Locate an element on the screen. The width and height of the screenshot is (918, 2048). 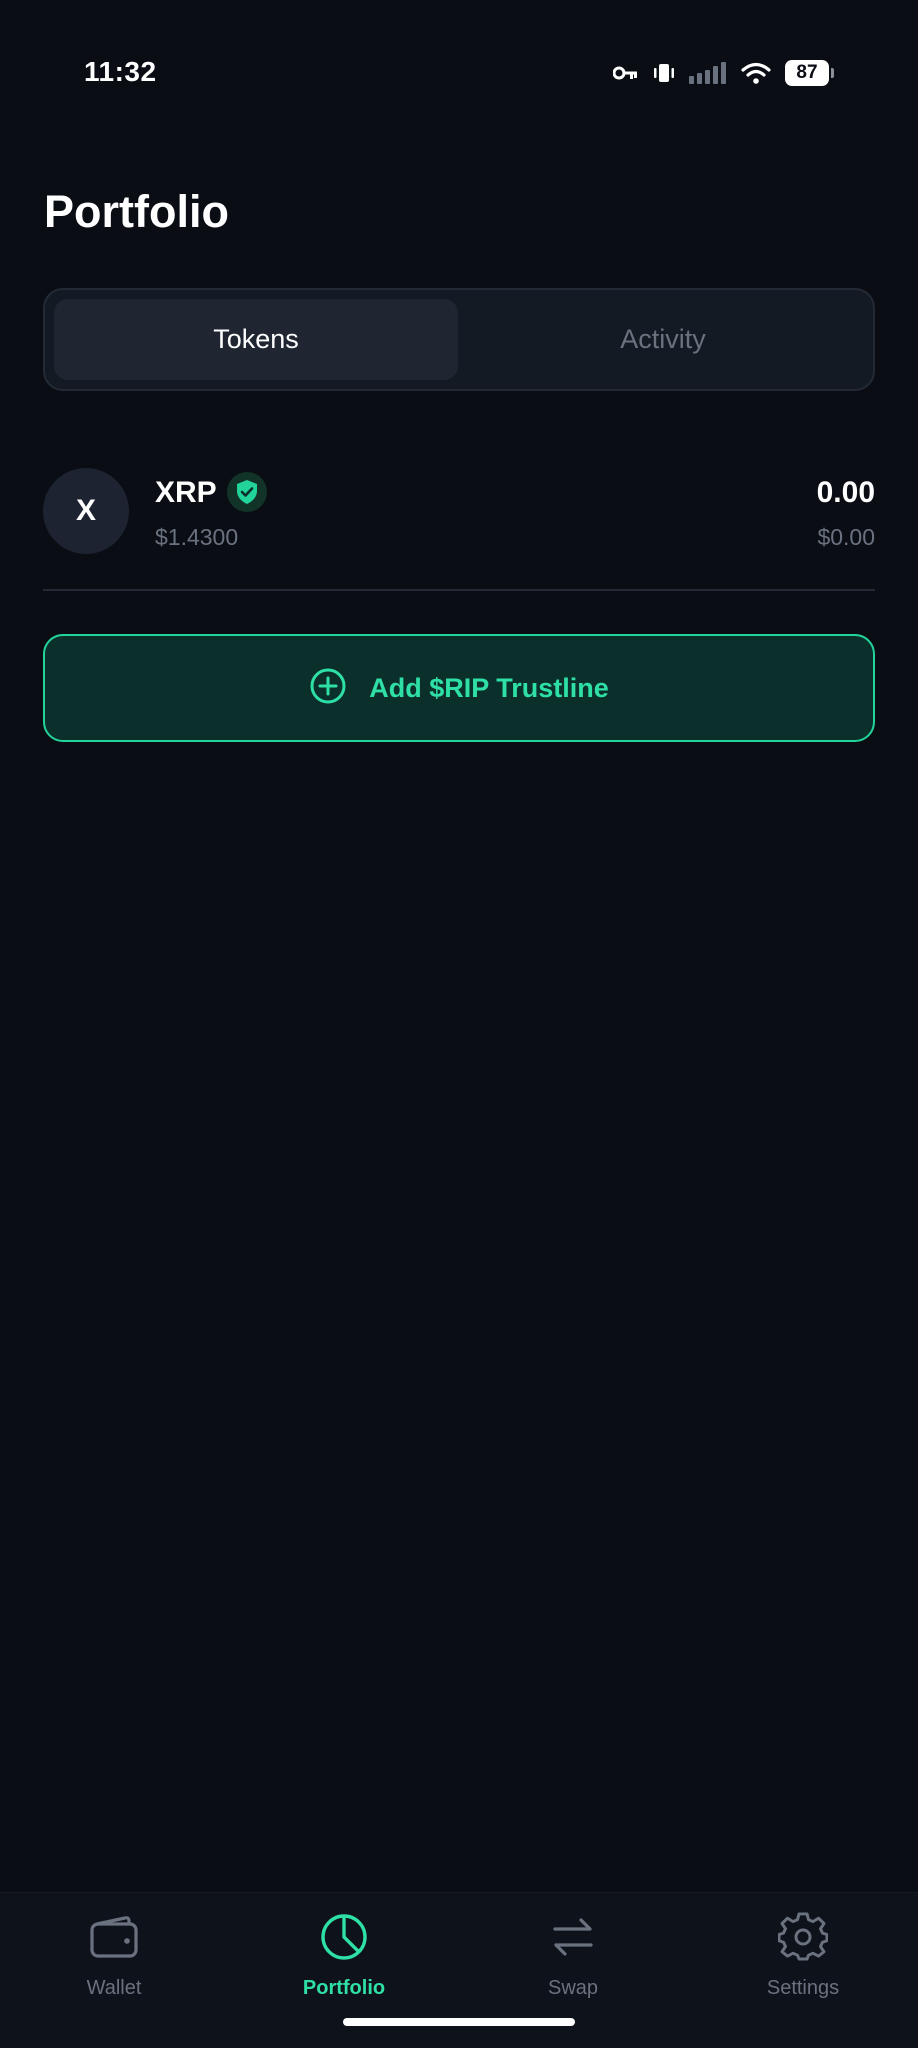
nav-portfolio: Portfolio is located at coordinates (344, 1959).